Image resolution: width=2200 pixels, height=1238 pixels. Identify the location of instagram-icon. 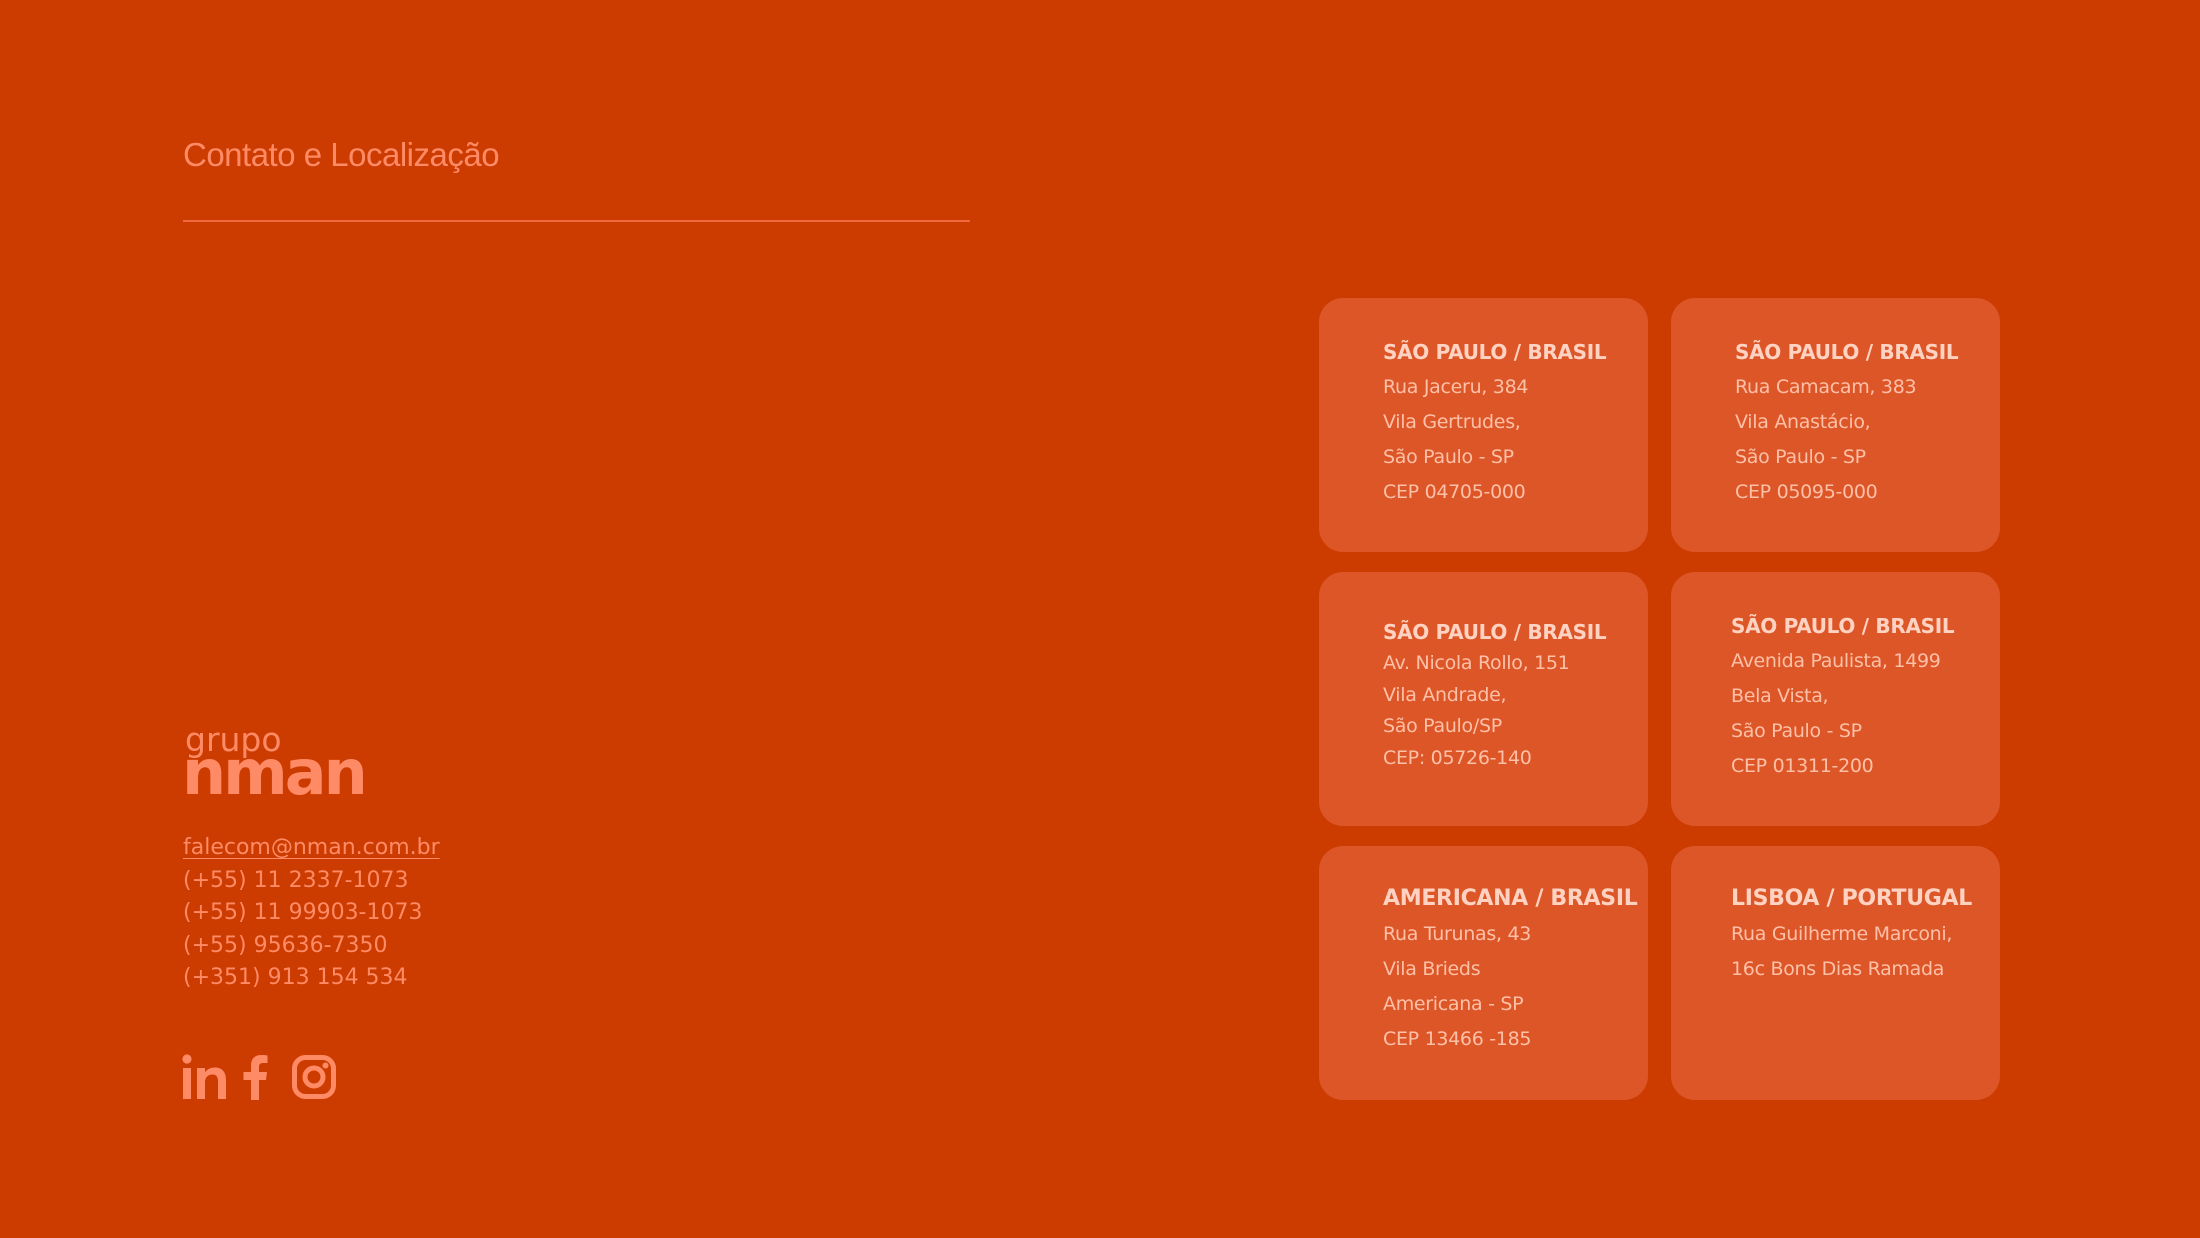
(314, 1077).